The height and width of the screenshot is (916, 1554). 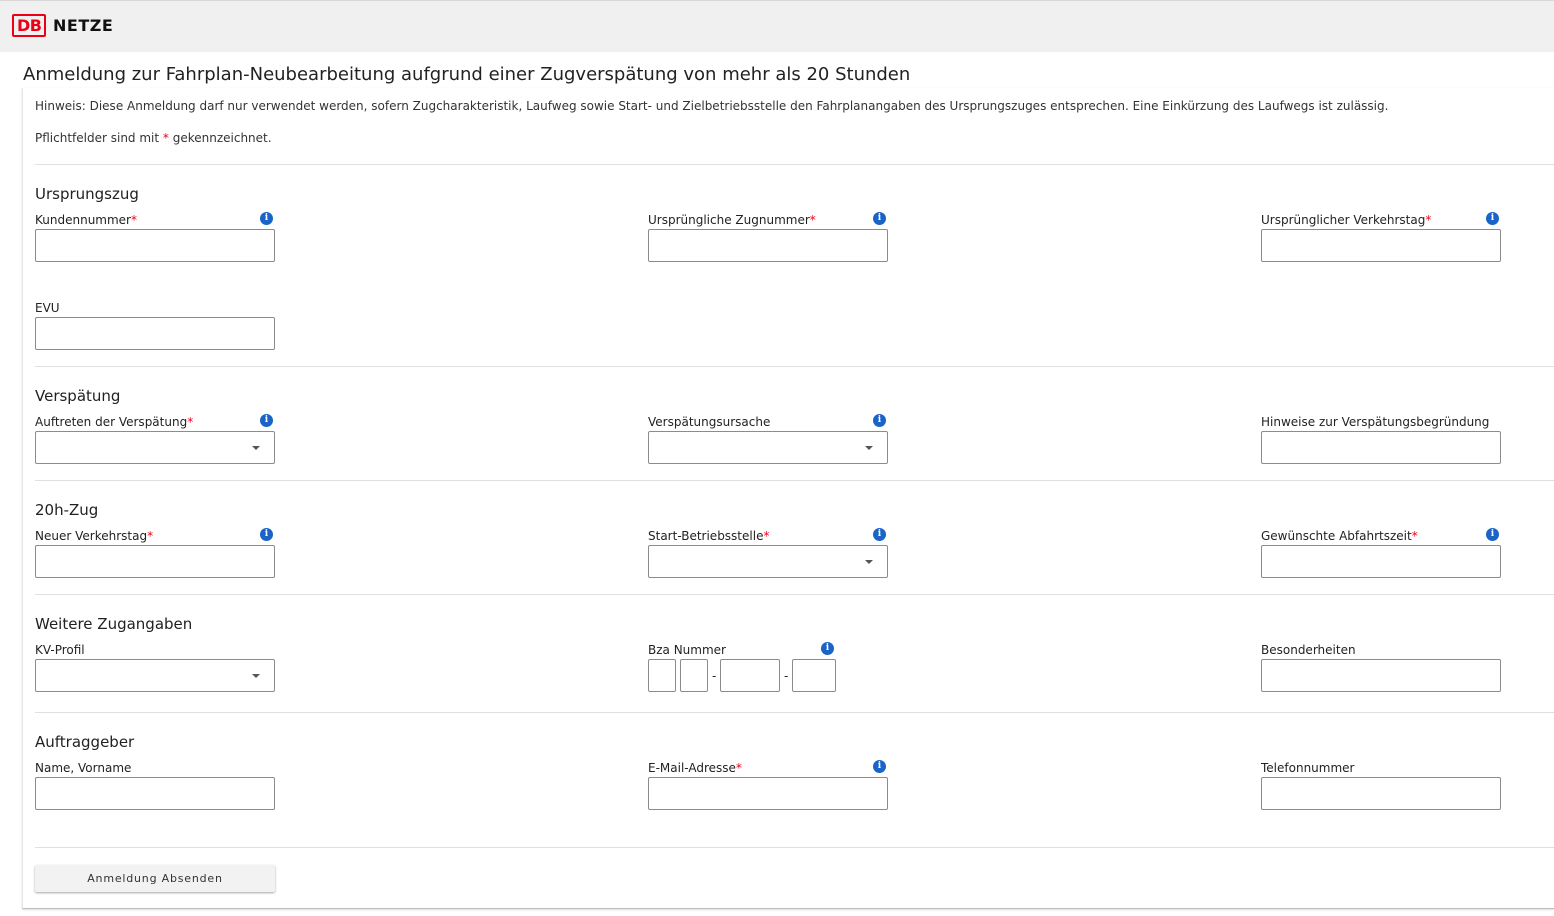 What do you see at coordinates (85, 742) in the screenshot?
I see `section-title-auftraggeber: Auftraggeber` at bounding box center [85, 742].